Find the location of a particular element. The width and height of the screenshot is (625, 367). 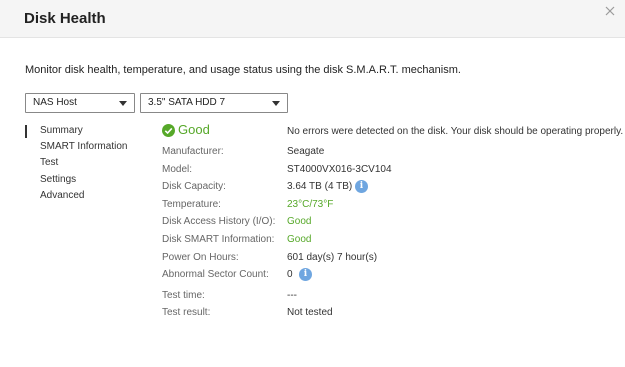

nav-item-advanced: Advanced is located at coordinates (54, 195).